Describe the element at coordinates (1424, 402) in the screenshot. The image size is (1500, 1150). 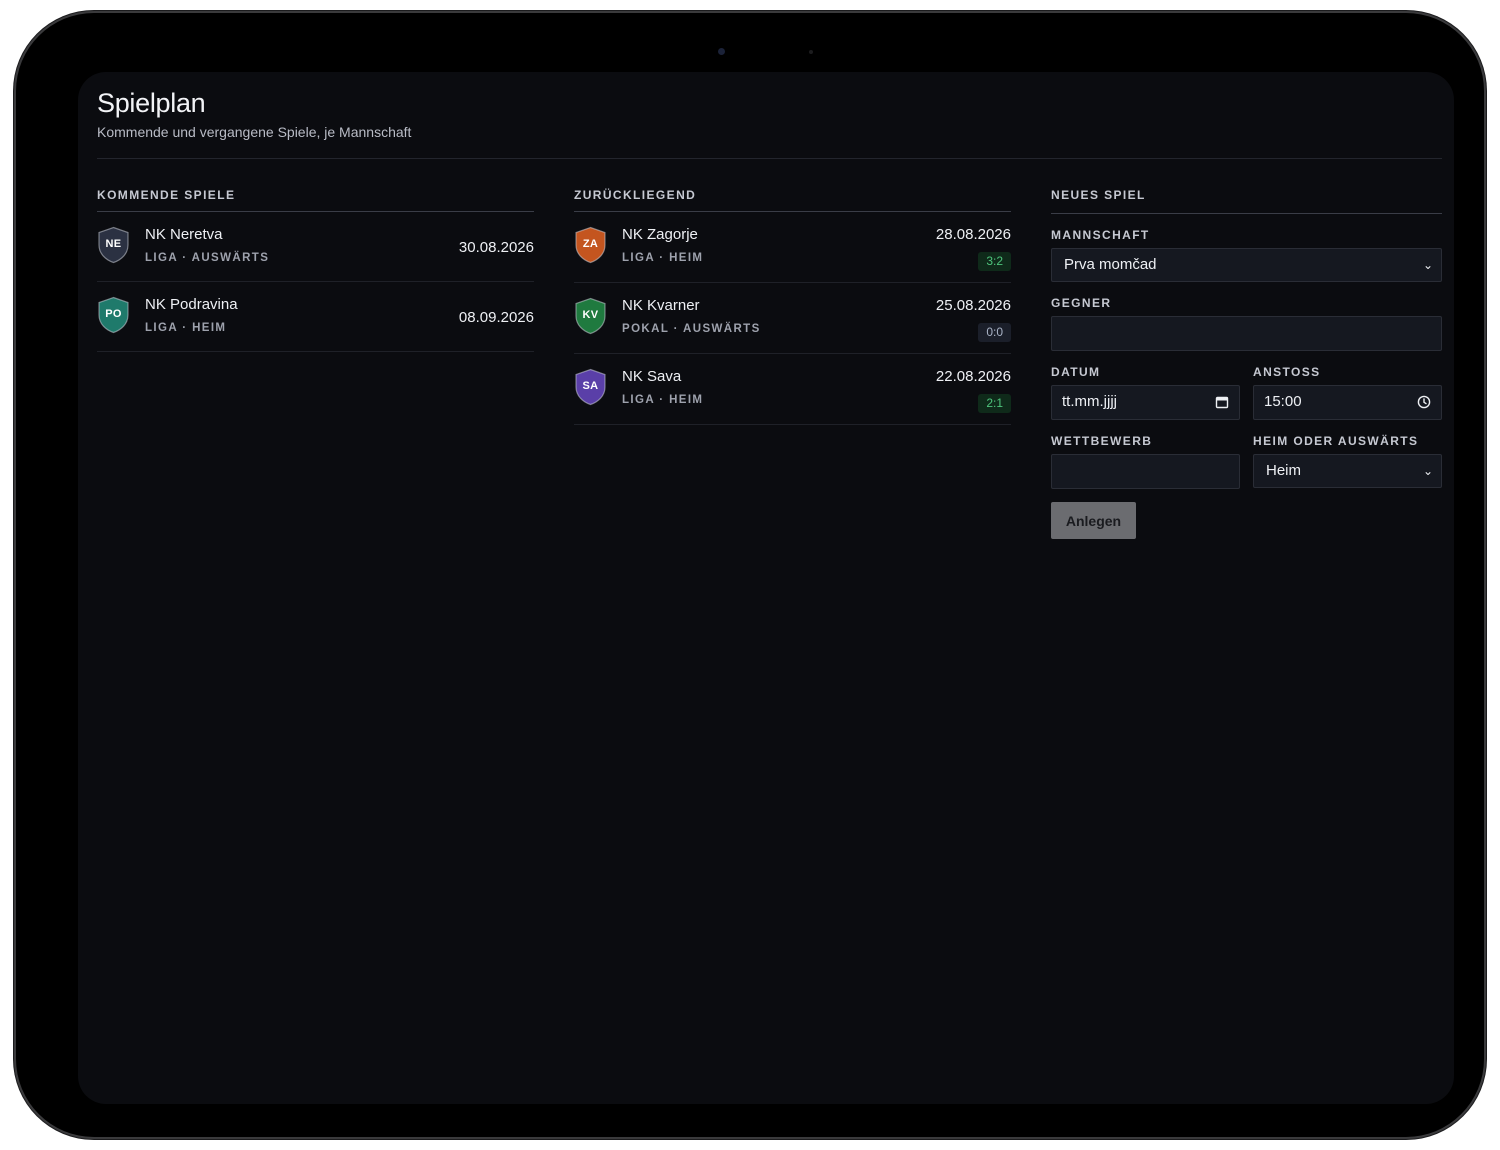
I see `clock-icon` at that location.